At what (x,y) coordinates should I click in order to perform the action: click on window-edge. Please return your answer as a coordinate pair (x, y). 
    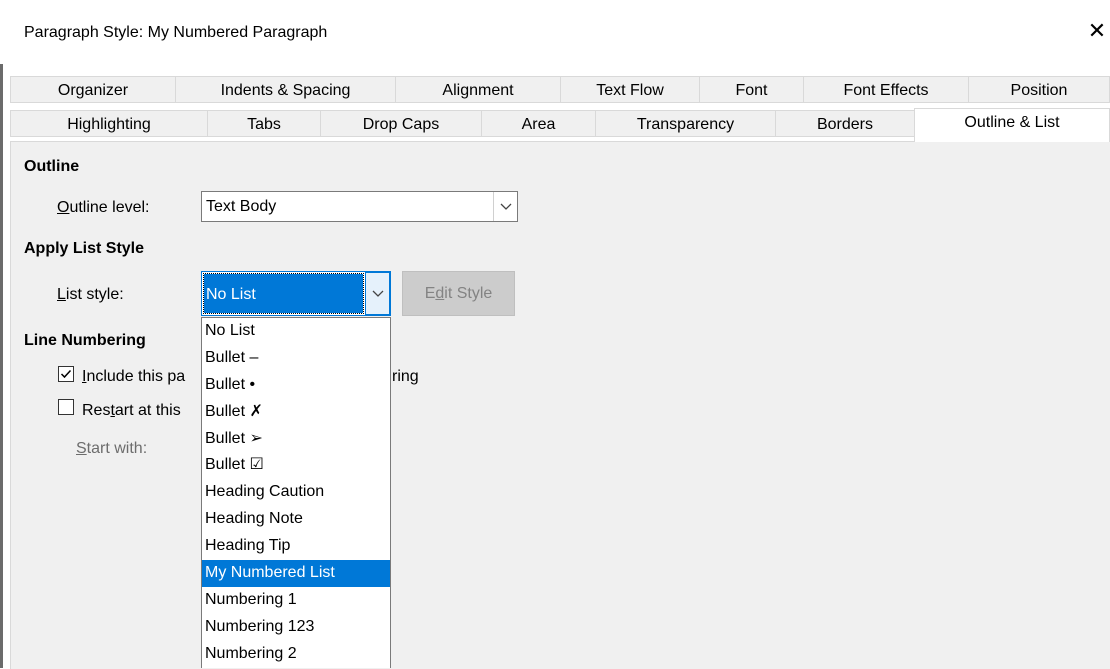
    Looking at the image, I should click on (1, 366).